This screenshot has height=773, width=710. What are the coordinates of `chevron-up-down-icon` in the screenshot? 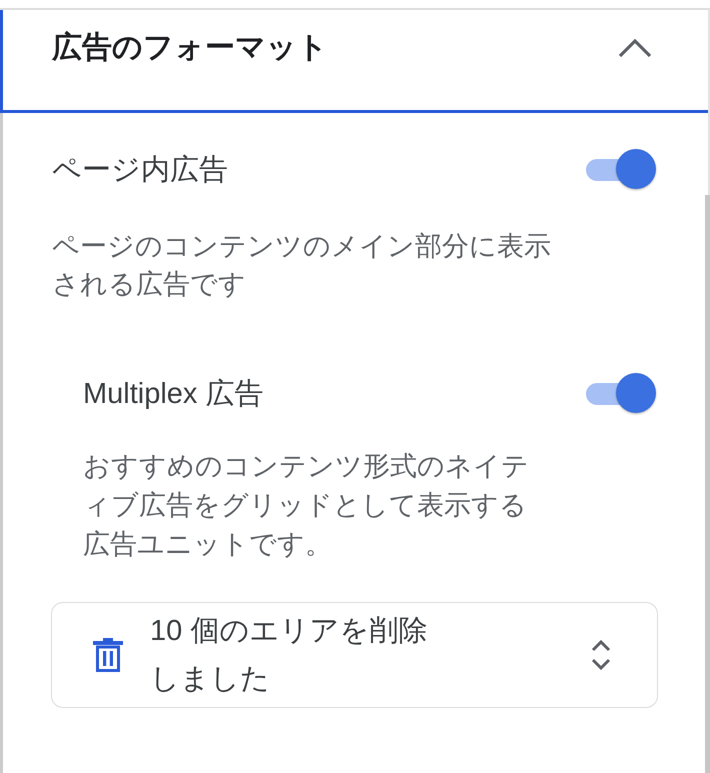 It's located at (601, 655).